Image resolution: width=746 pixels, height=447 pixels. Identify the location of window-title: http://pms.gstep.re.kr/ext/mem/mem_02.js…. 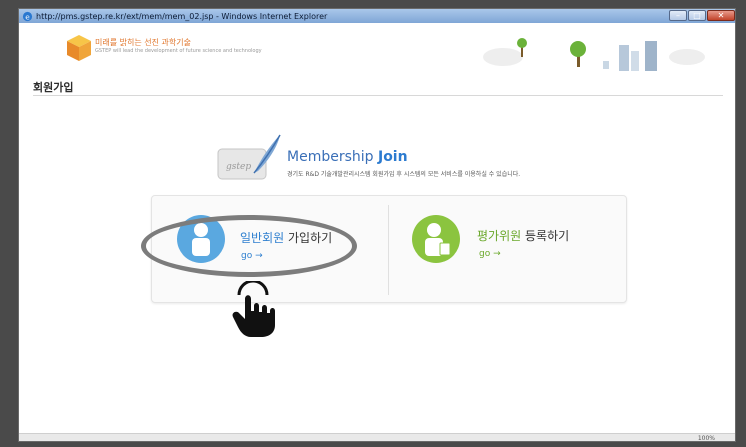
(182, 16).